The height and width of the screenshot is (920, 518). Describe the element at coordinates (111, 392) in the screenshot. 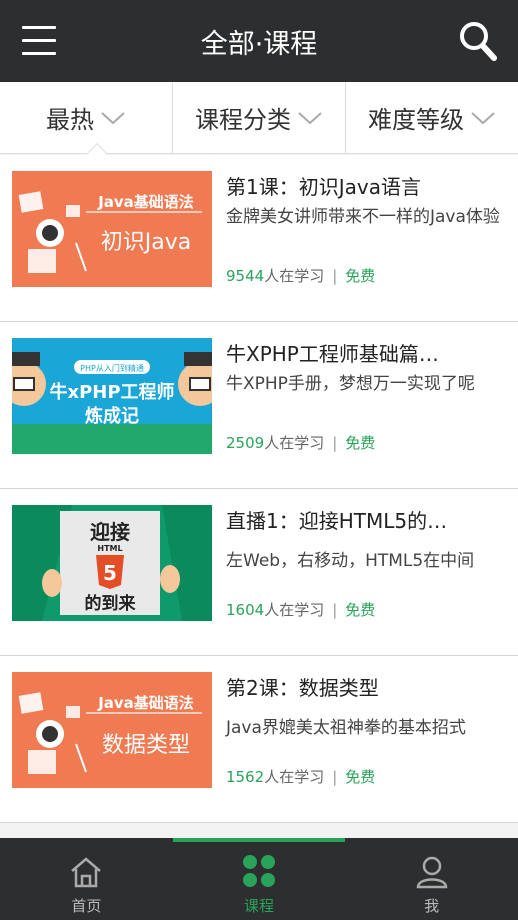

I see `thumb-headline: 牛xPHP工程师` at that location.